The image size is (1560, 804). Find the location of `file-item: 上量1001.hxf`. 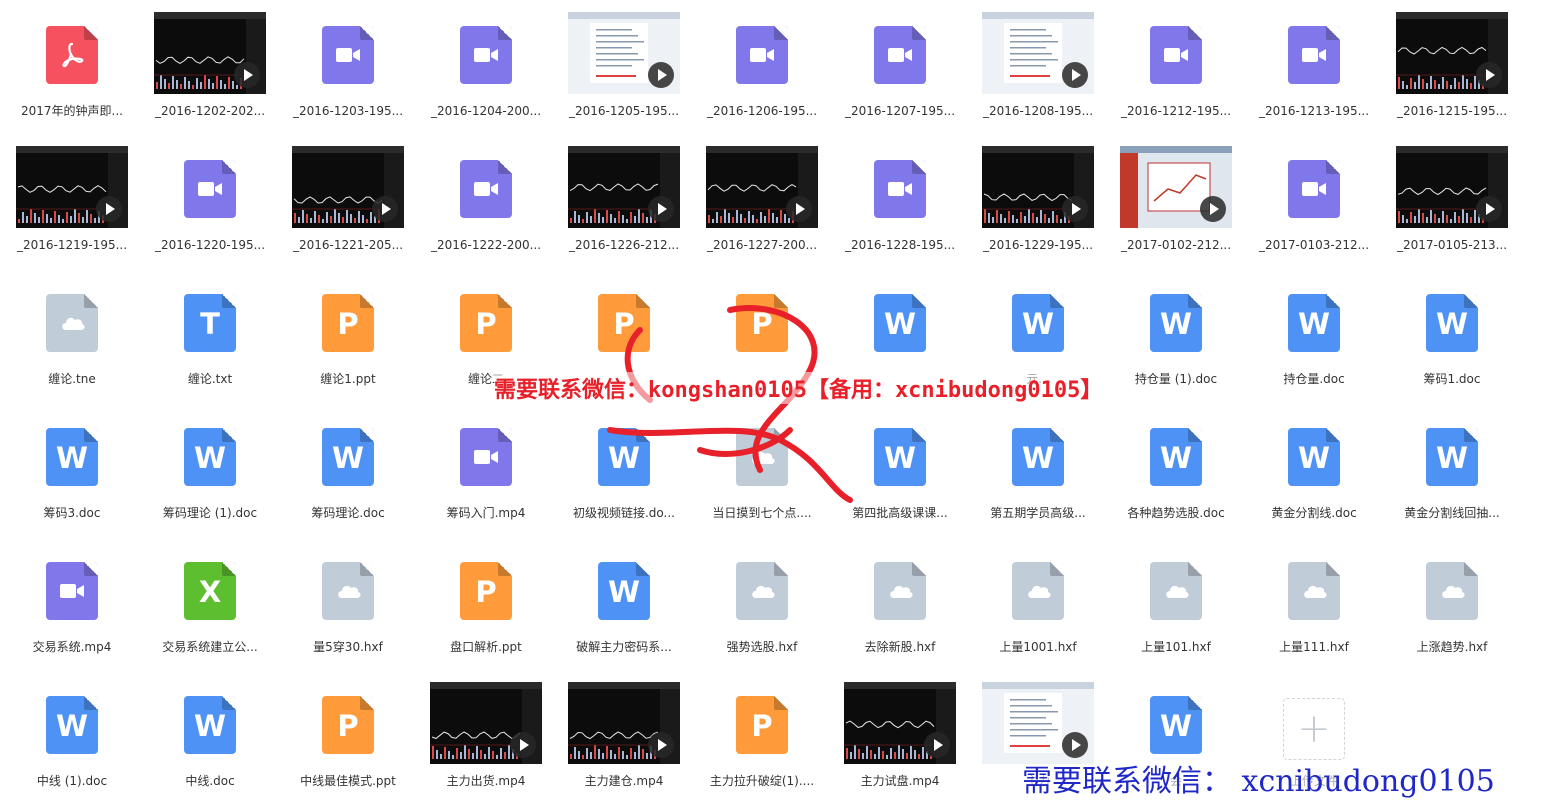

file-item: 上量1001.hxf is located at coordinates (1038, 603).